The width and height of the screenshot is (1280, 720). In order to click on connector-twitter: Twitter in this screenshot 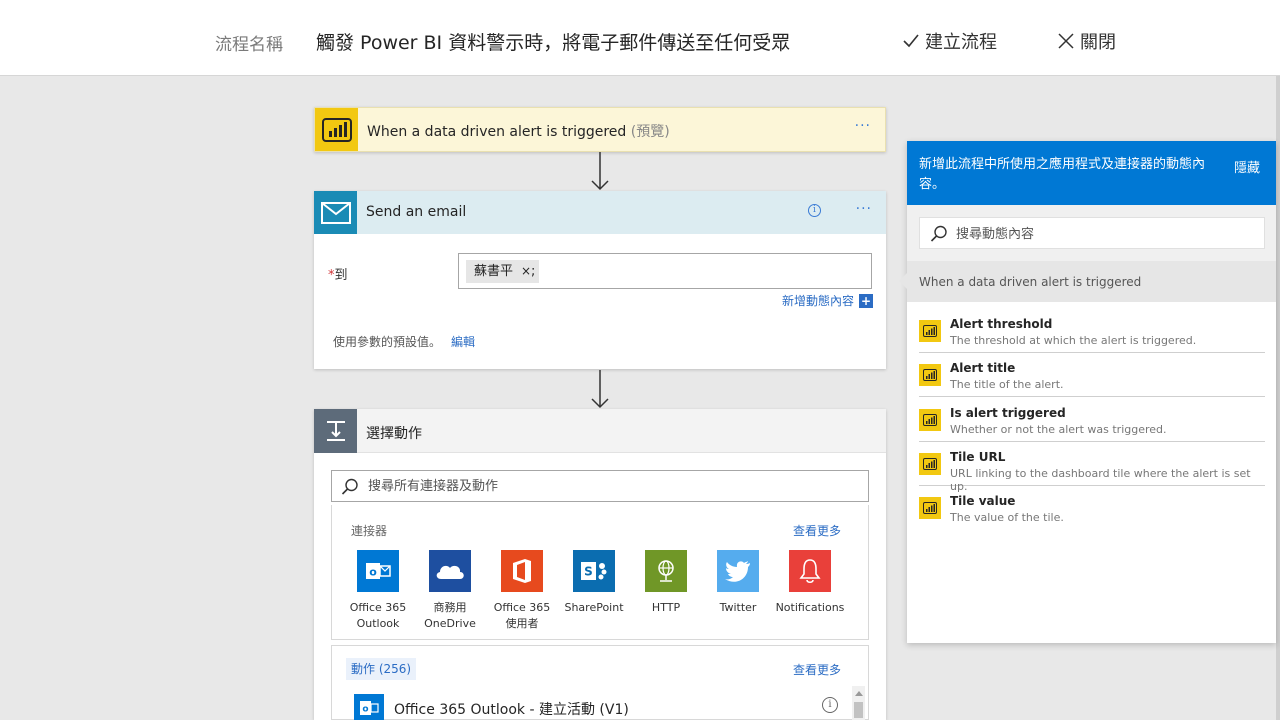, I will do `click(738, 583)`.